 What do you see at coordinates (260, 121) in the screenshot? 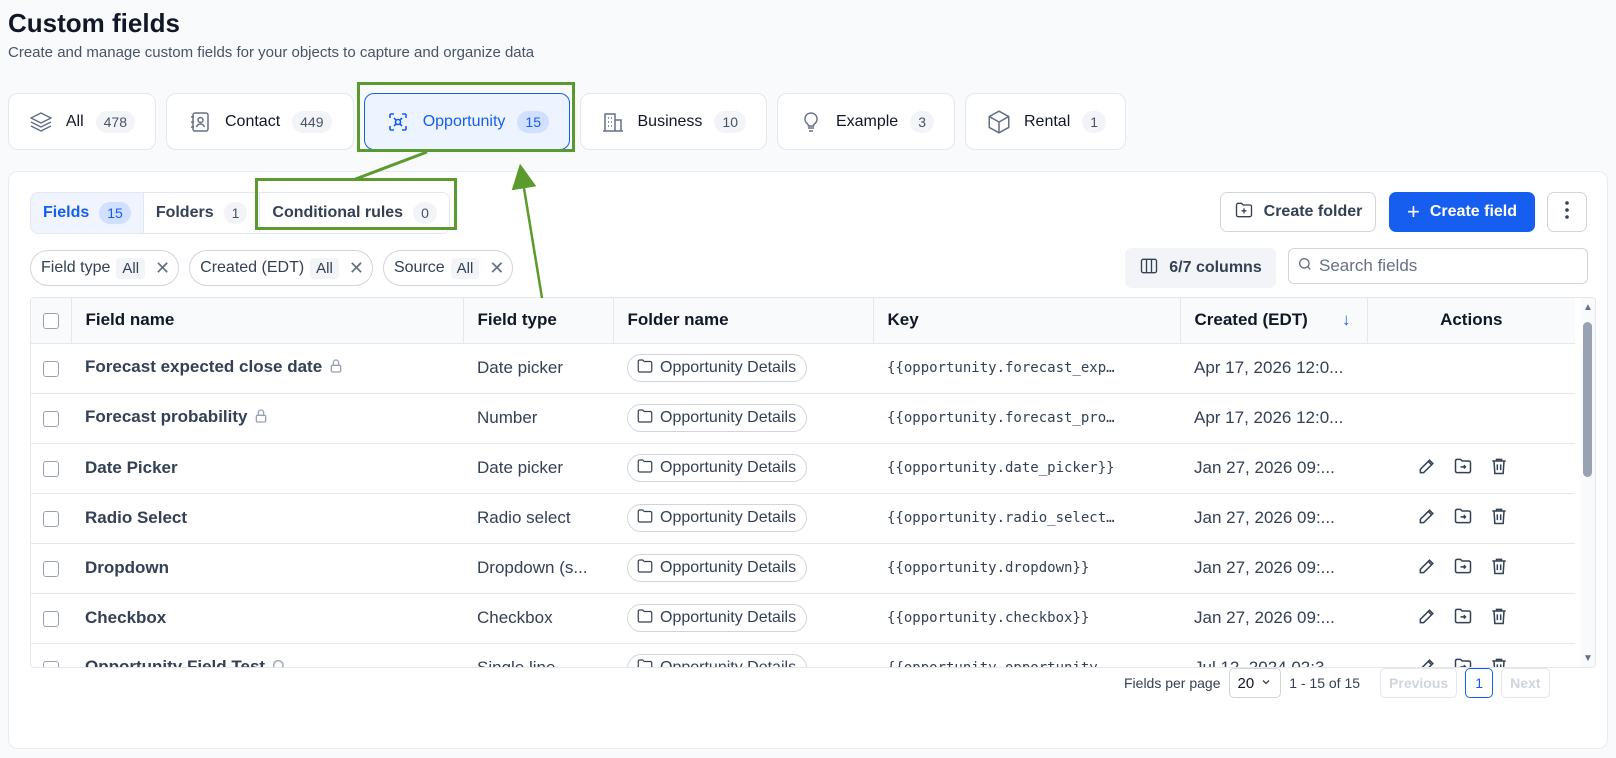
I see `object-tab-contact: Contact 449` at bounding box center [260, 121].